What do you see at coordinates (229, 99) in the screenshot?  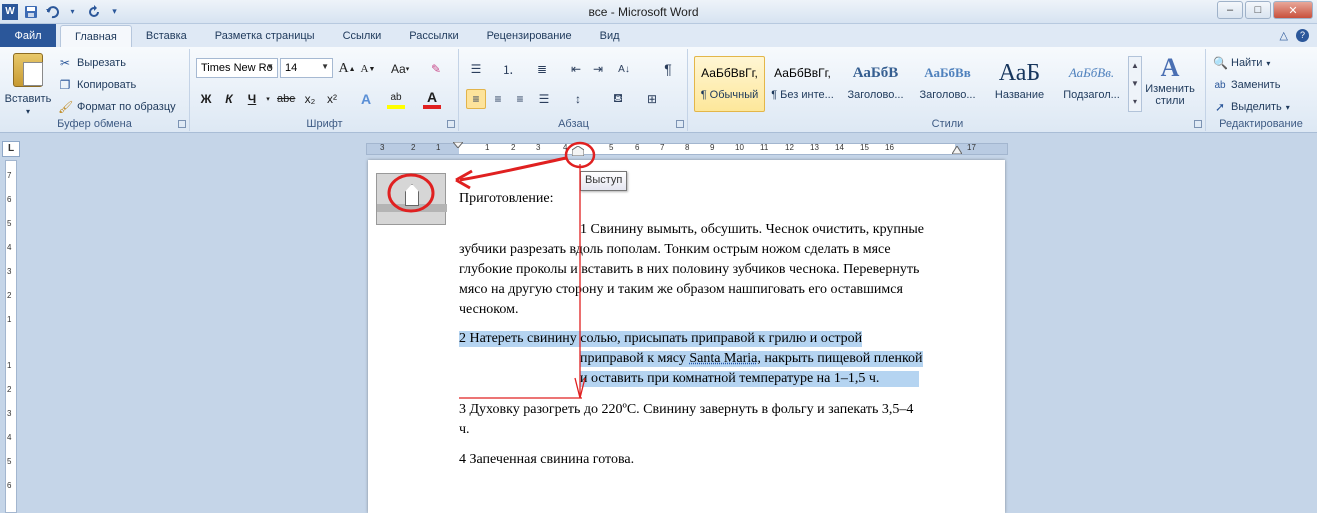 I see `italic-button: К` at bounding box center [229, 99].